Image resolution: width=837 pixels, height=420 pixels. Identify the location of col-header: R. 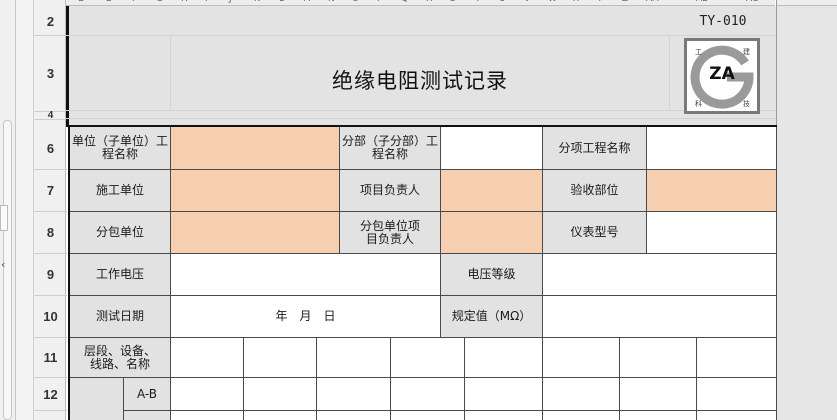
(429, 2).